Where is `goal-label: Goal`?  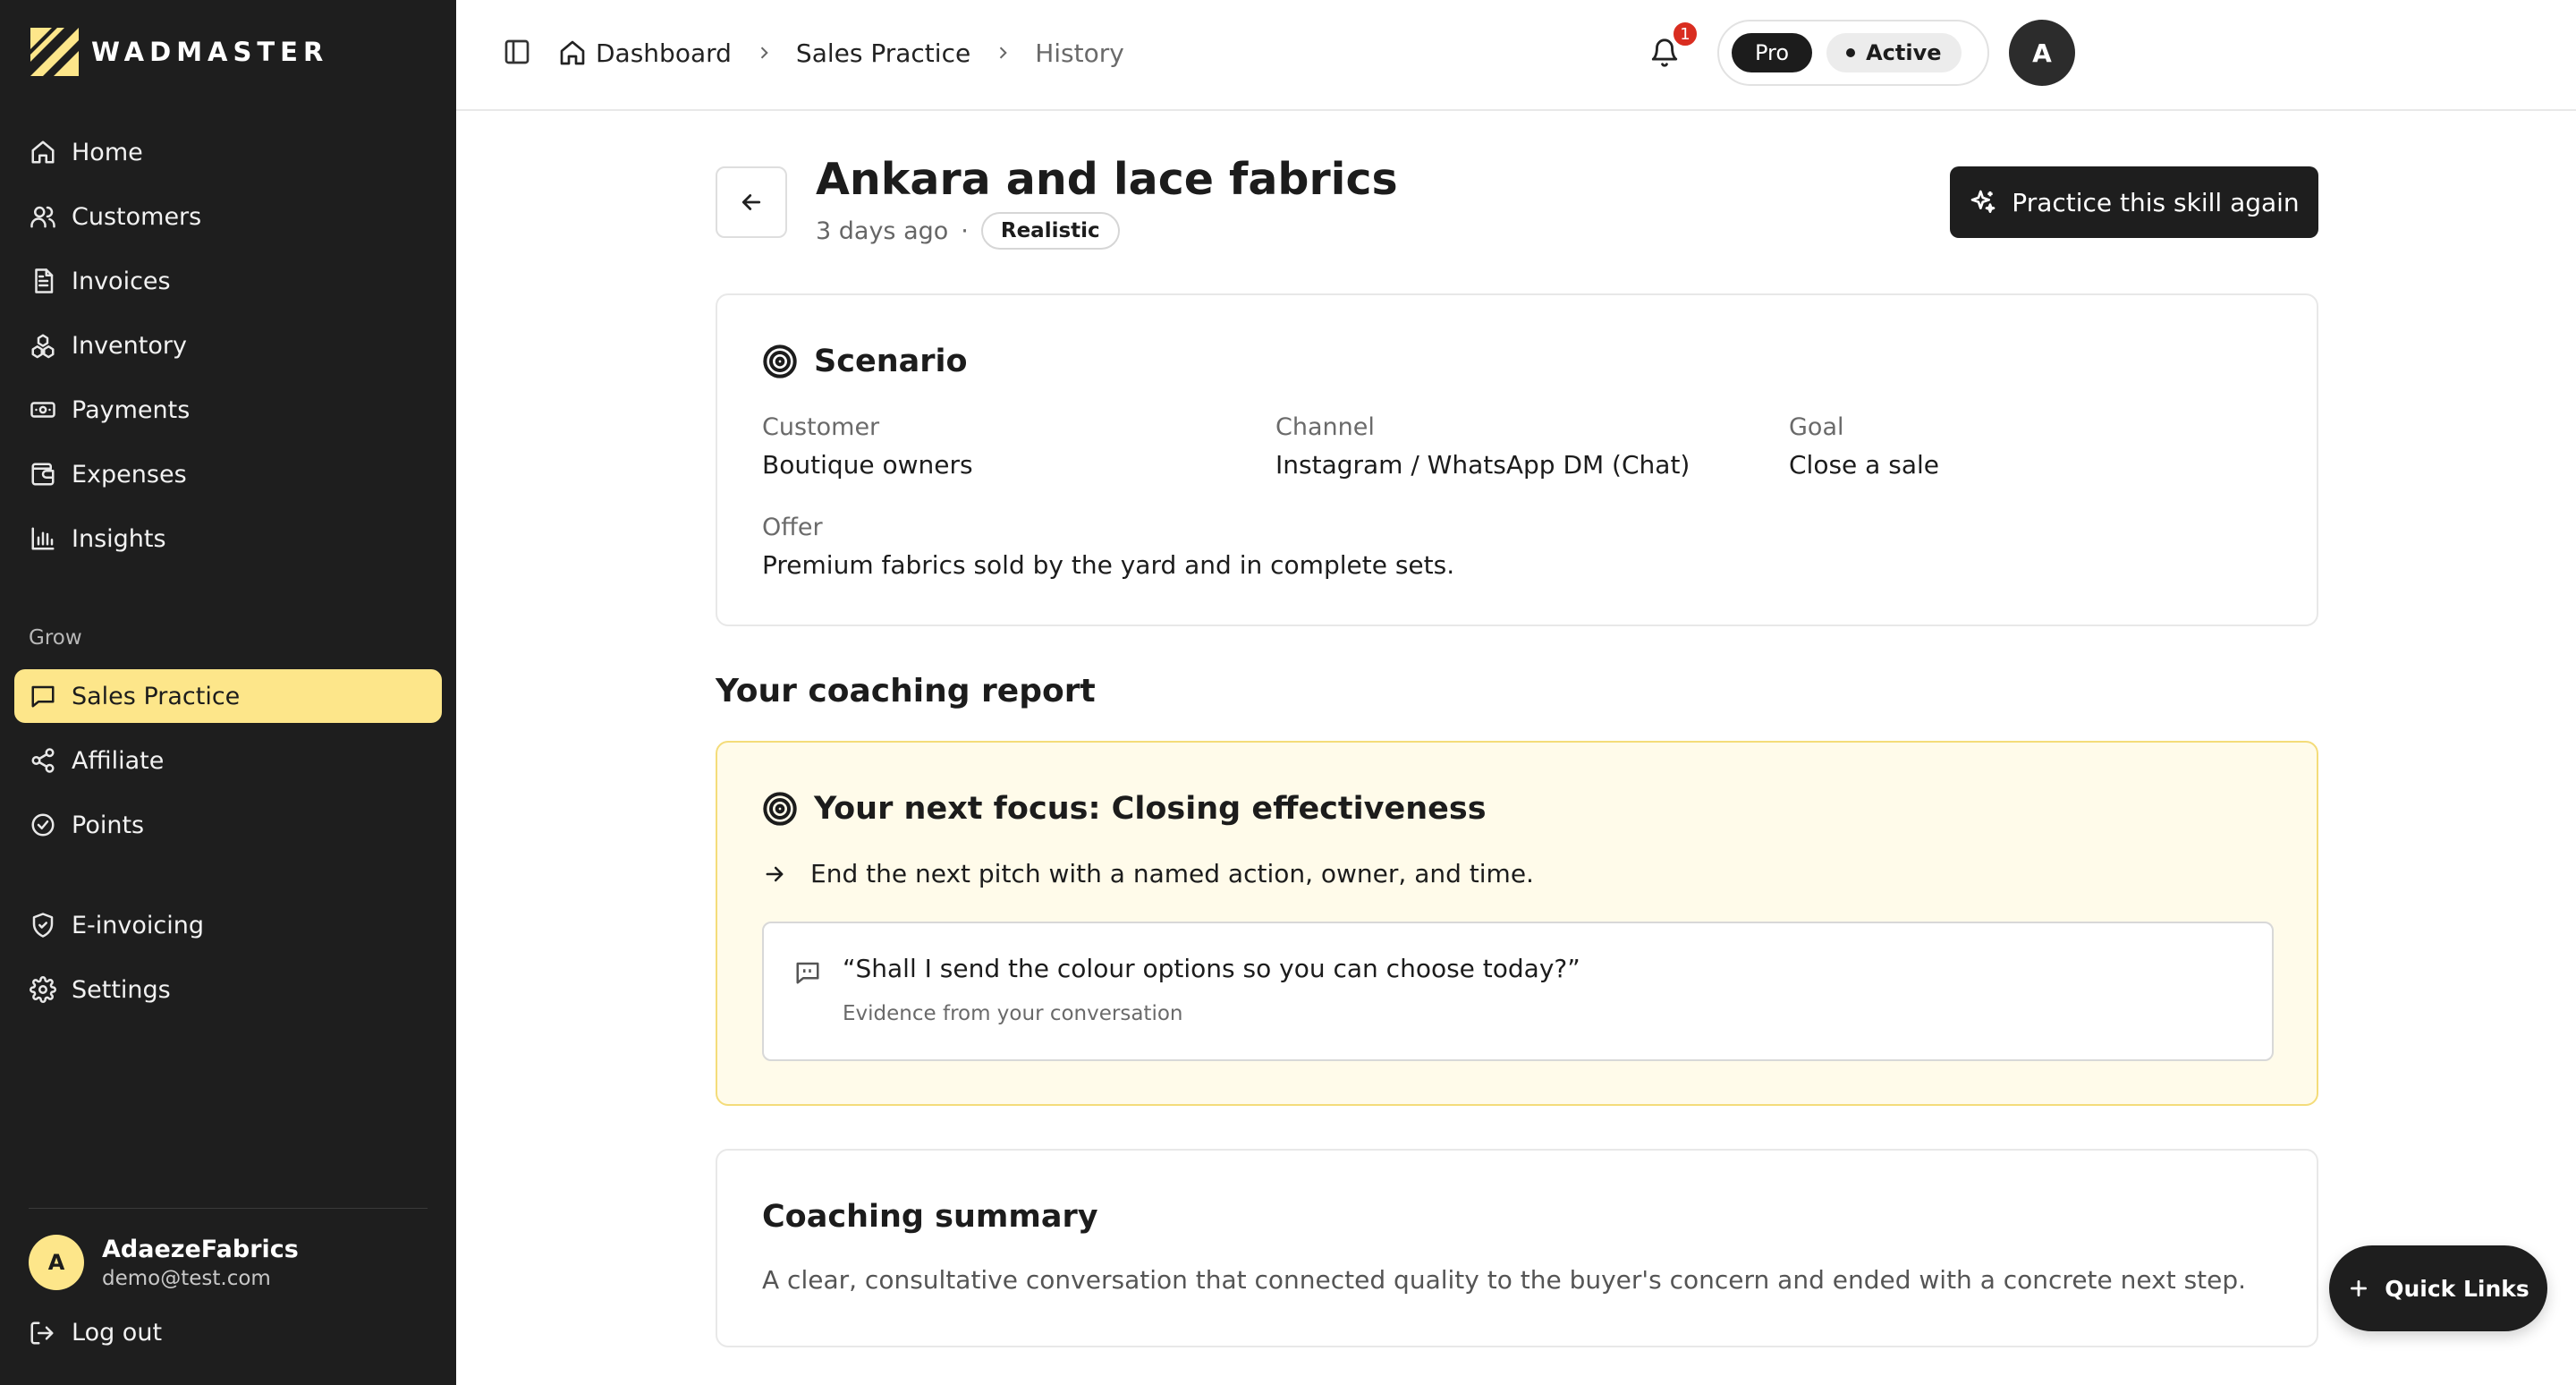
goal-label: Goal is located at coordinates (1816, 427).